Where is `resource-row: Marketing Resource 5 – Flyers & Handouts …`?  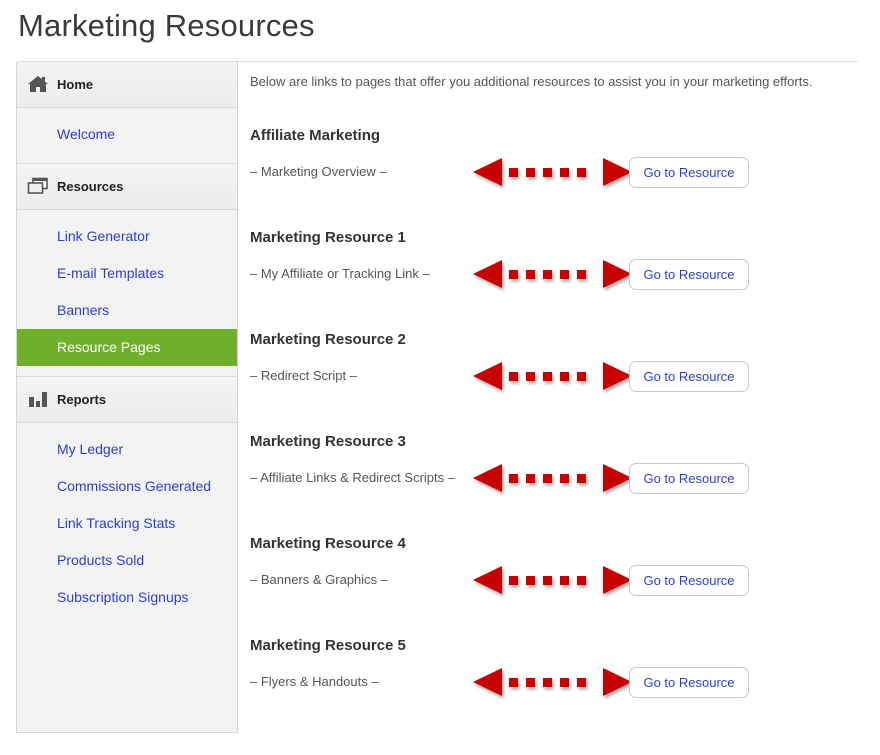
resource-row: Marketing Resource 5 – Flyers & Handouts … is located at coordinates (550, 682).